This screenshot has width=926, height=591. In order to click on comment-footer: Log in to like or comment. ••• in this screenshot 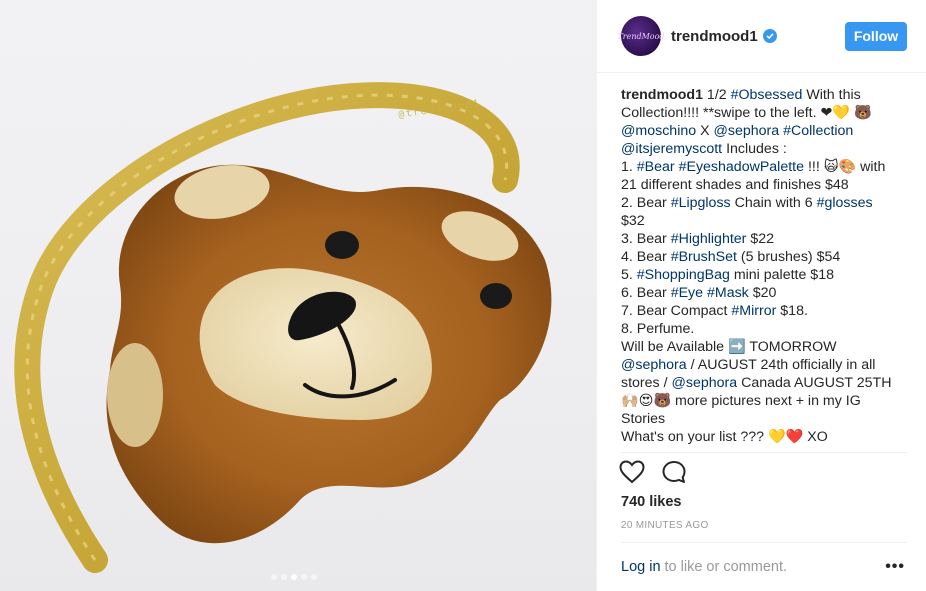, I will do `click(764, 566)`.